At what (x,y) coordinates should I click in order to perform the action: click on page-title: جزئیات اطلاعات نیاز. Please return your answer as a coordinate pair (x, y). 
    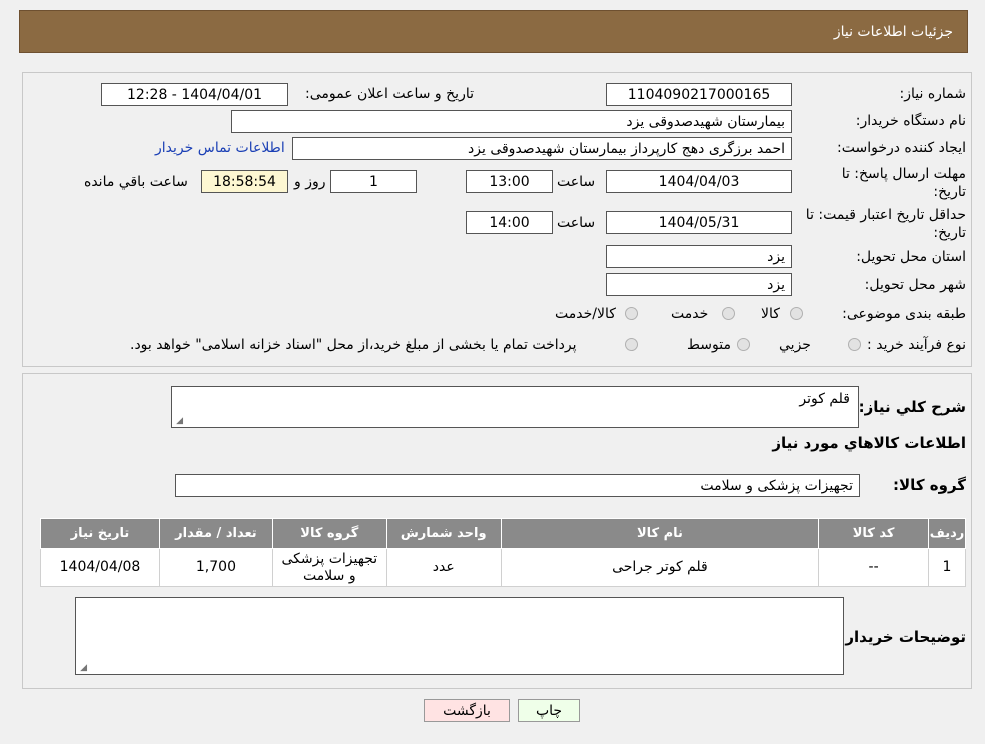
    Looking at the image, I should click on (893, 31).